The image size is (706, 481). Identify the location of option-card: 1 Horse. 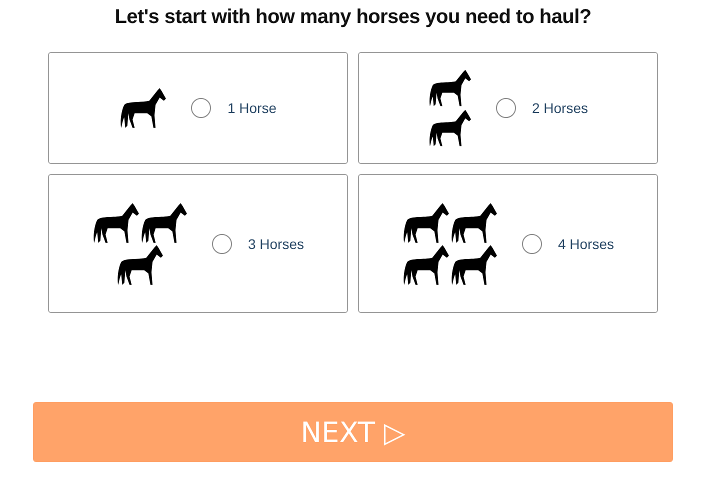
(198, 108).